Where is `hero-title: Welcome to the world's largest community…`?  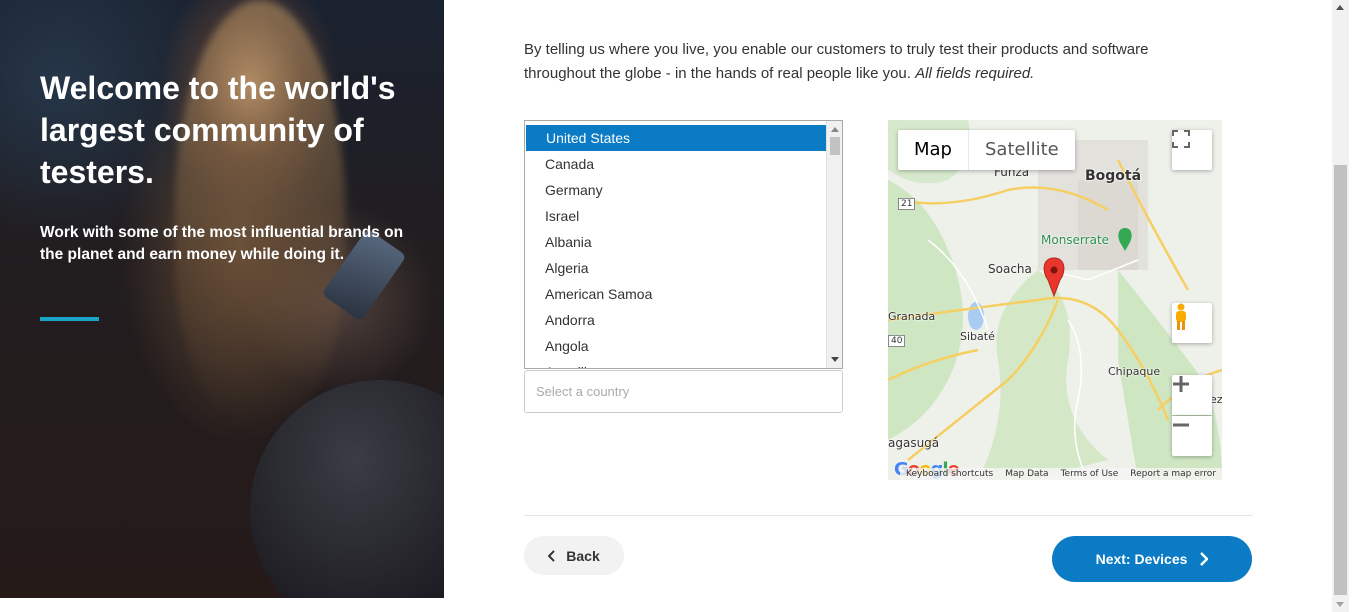
hero-title: Welcome to the world's largest community… is located at coordinates (218, 130).